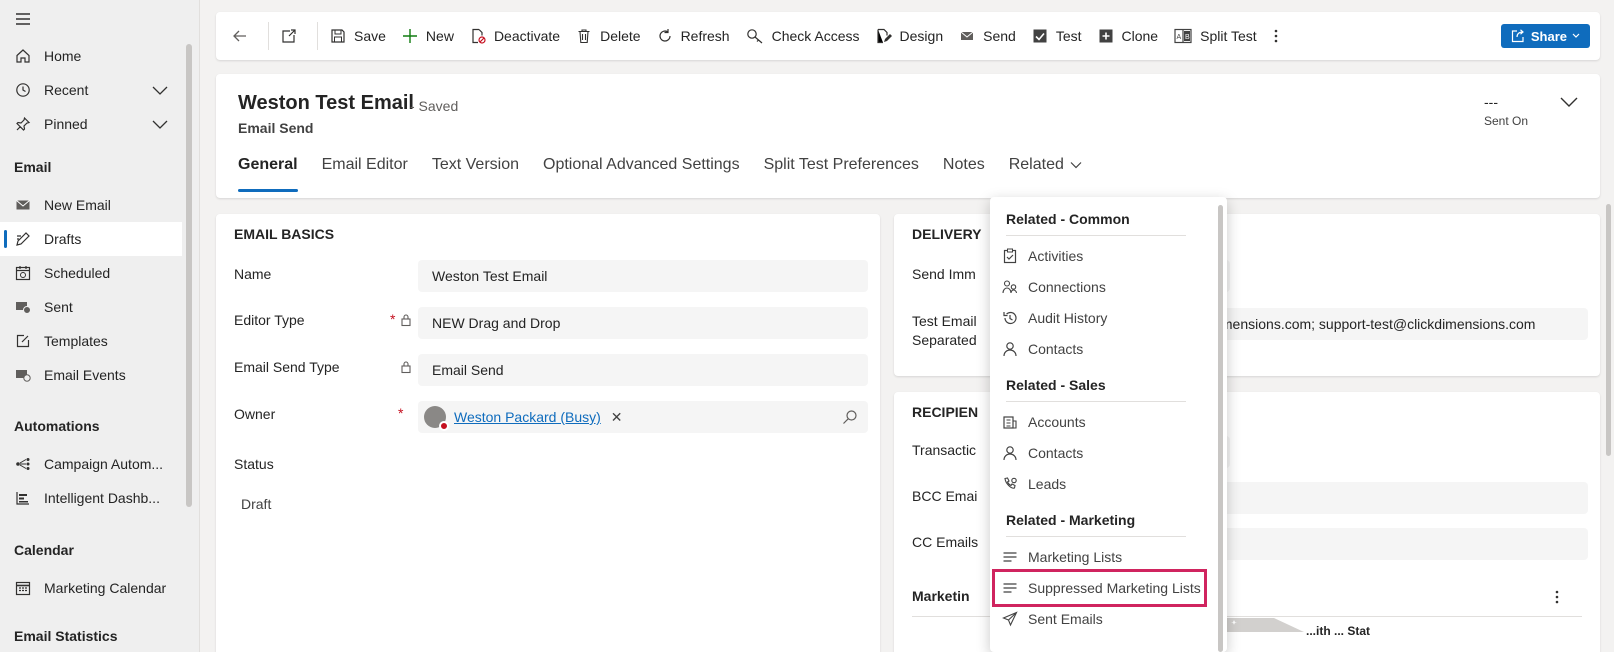 This screenshot has height=652, width=1614. I want to click on tab-email-editor: Email Editor, so click(365, 172).